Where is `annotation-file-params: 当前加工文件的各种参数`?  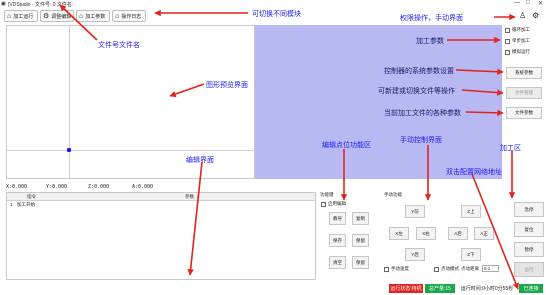 annotation-file-params: 当前加工文件的各种参数 is located at coordinates (422, 113).